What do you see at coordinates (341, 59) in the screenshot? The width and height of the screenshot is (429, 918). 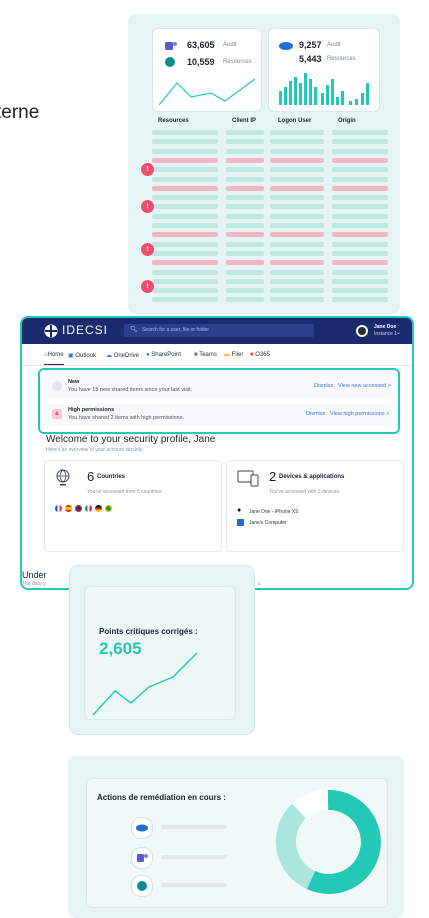 I see `resources-label-2: Resources` at bounding box center [341, 59].